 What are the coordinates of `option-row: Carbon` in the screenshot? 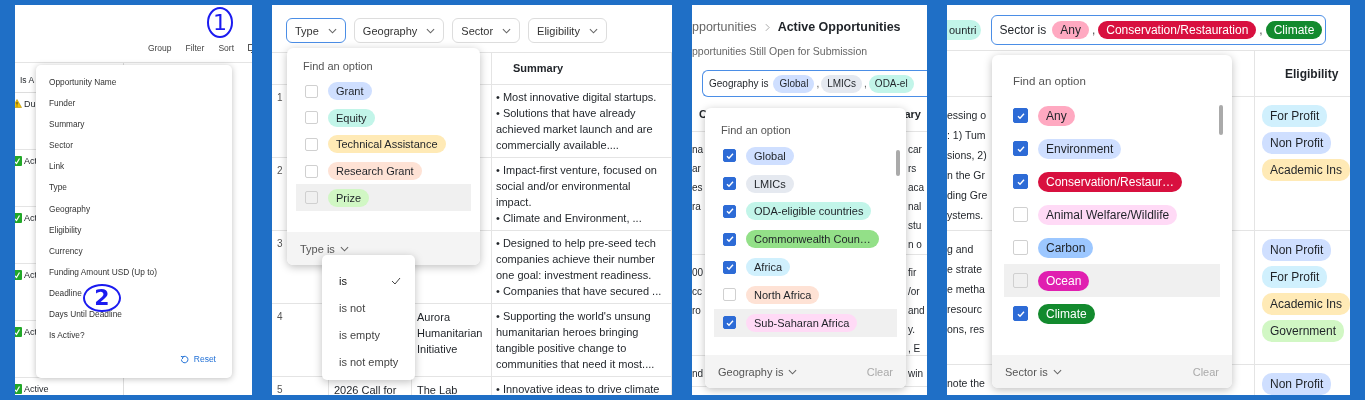 It's located at (1112, 247).